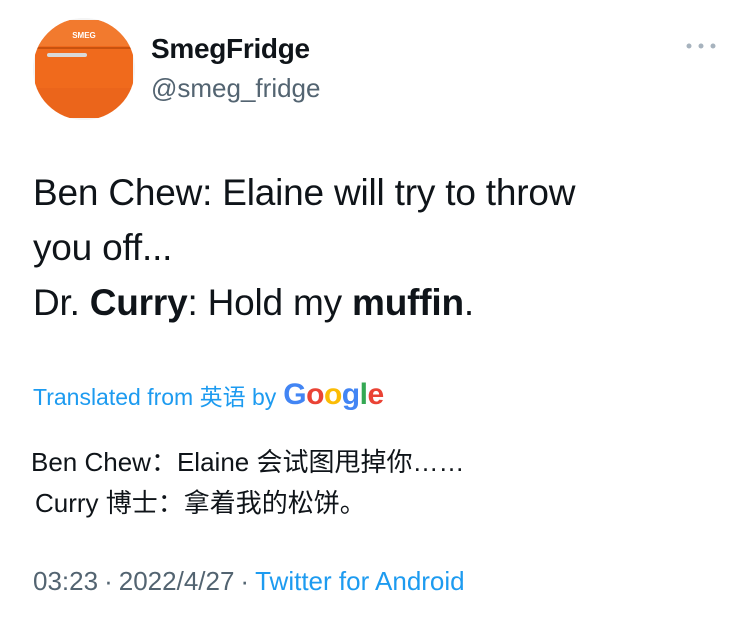 The width and height of the screenshot is (750, 621). What do you see at coordinates (235, 88) in the screenshot?
I see `user-handle: @smeg_fridge` at bounding box center [235, 88].